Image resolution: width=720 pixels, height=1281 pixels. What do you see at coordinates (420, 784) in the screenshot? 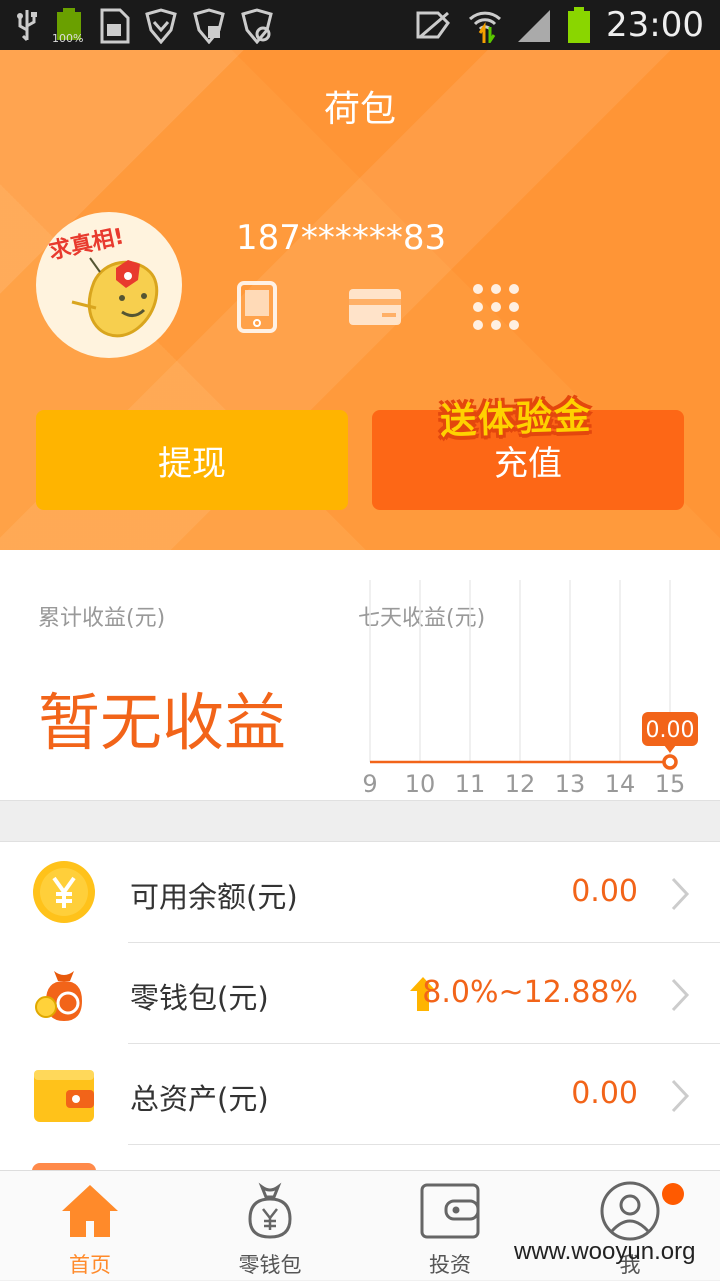
I see `chart-x-tick-label: 10` at bounding box center [420, 784].